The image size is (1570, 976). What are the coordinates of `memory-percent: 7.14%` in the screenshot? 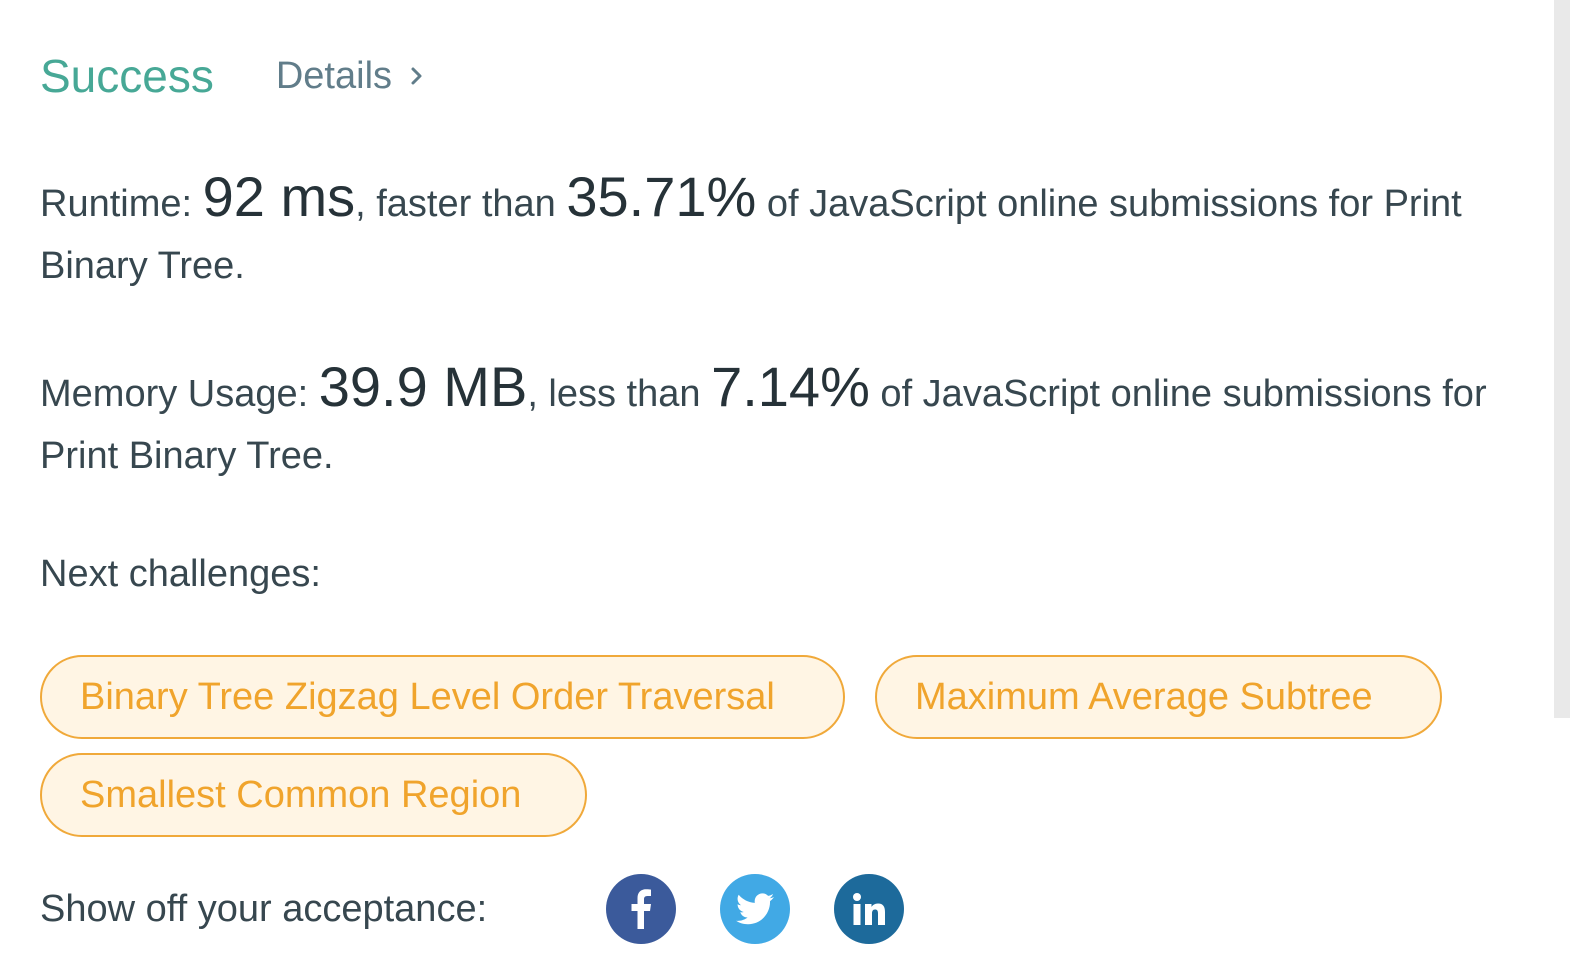 It's located at (790, 386).